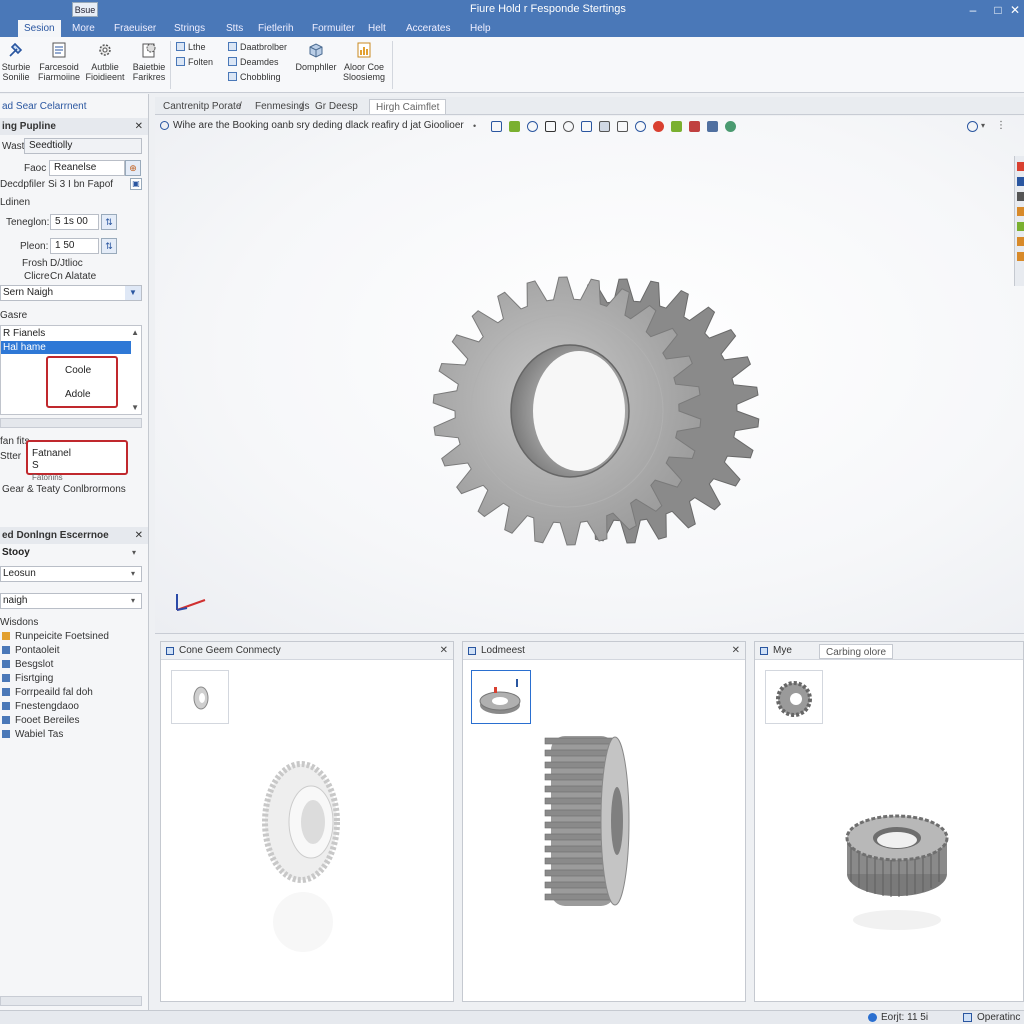 This screenshot has height=1024, width=1024. I want to click on color-icon, so click(694, 126).